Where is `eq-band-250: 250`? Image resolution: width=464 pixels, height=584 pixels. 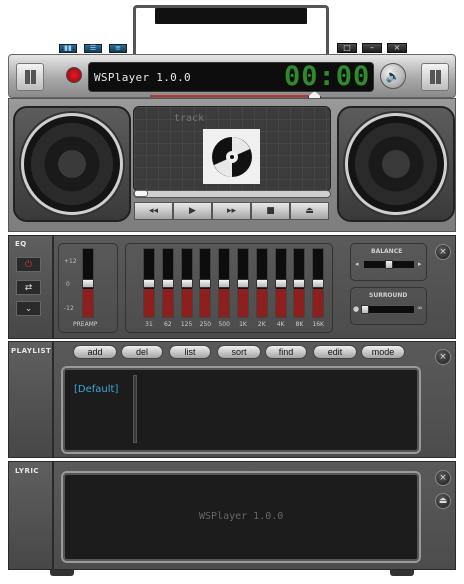 eq-band-250: 250 is located at coordinates (205, 290).